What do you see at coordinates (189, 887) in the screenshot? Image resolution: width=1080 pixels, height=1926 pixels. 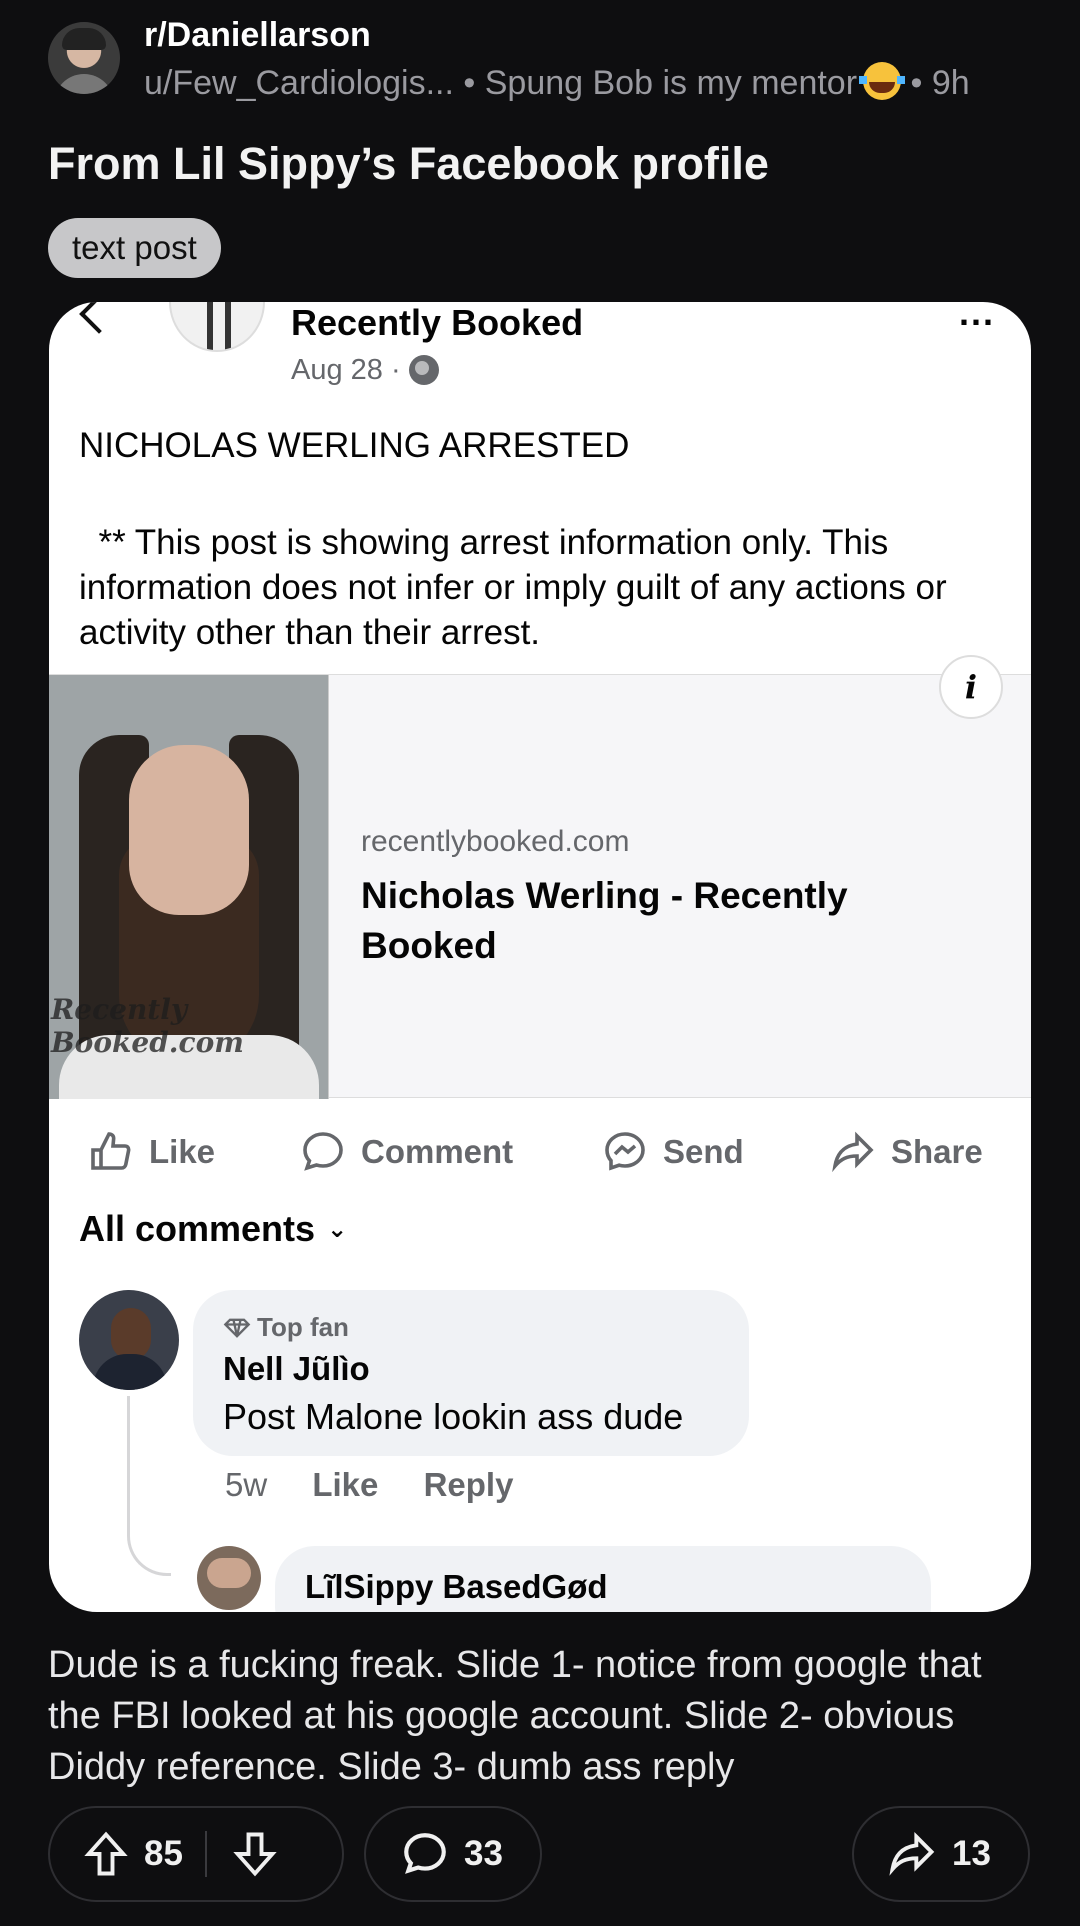 I see `mugshot-image: Recently Booked.com` at bounding box center [189, 887].